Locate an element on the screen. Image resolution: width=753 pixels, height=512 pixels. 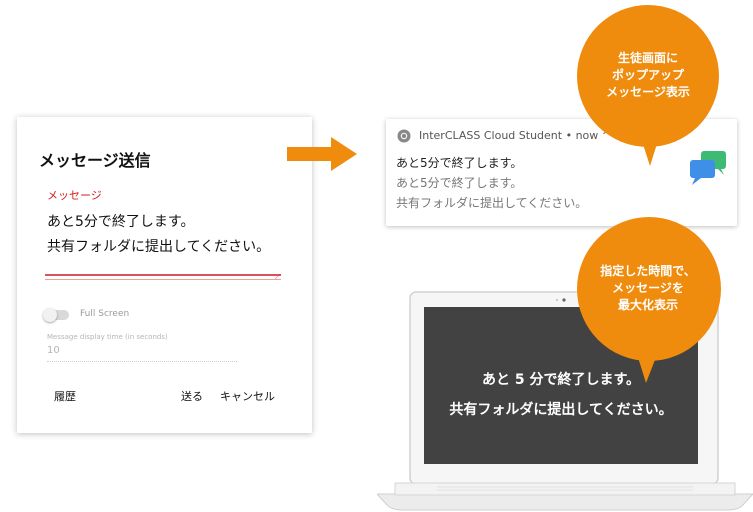
fullscreen-label: Full Screen is located at coordinates (105, 314).